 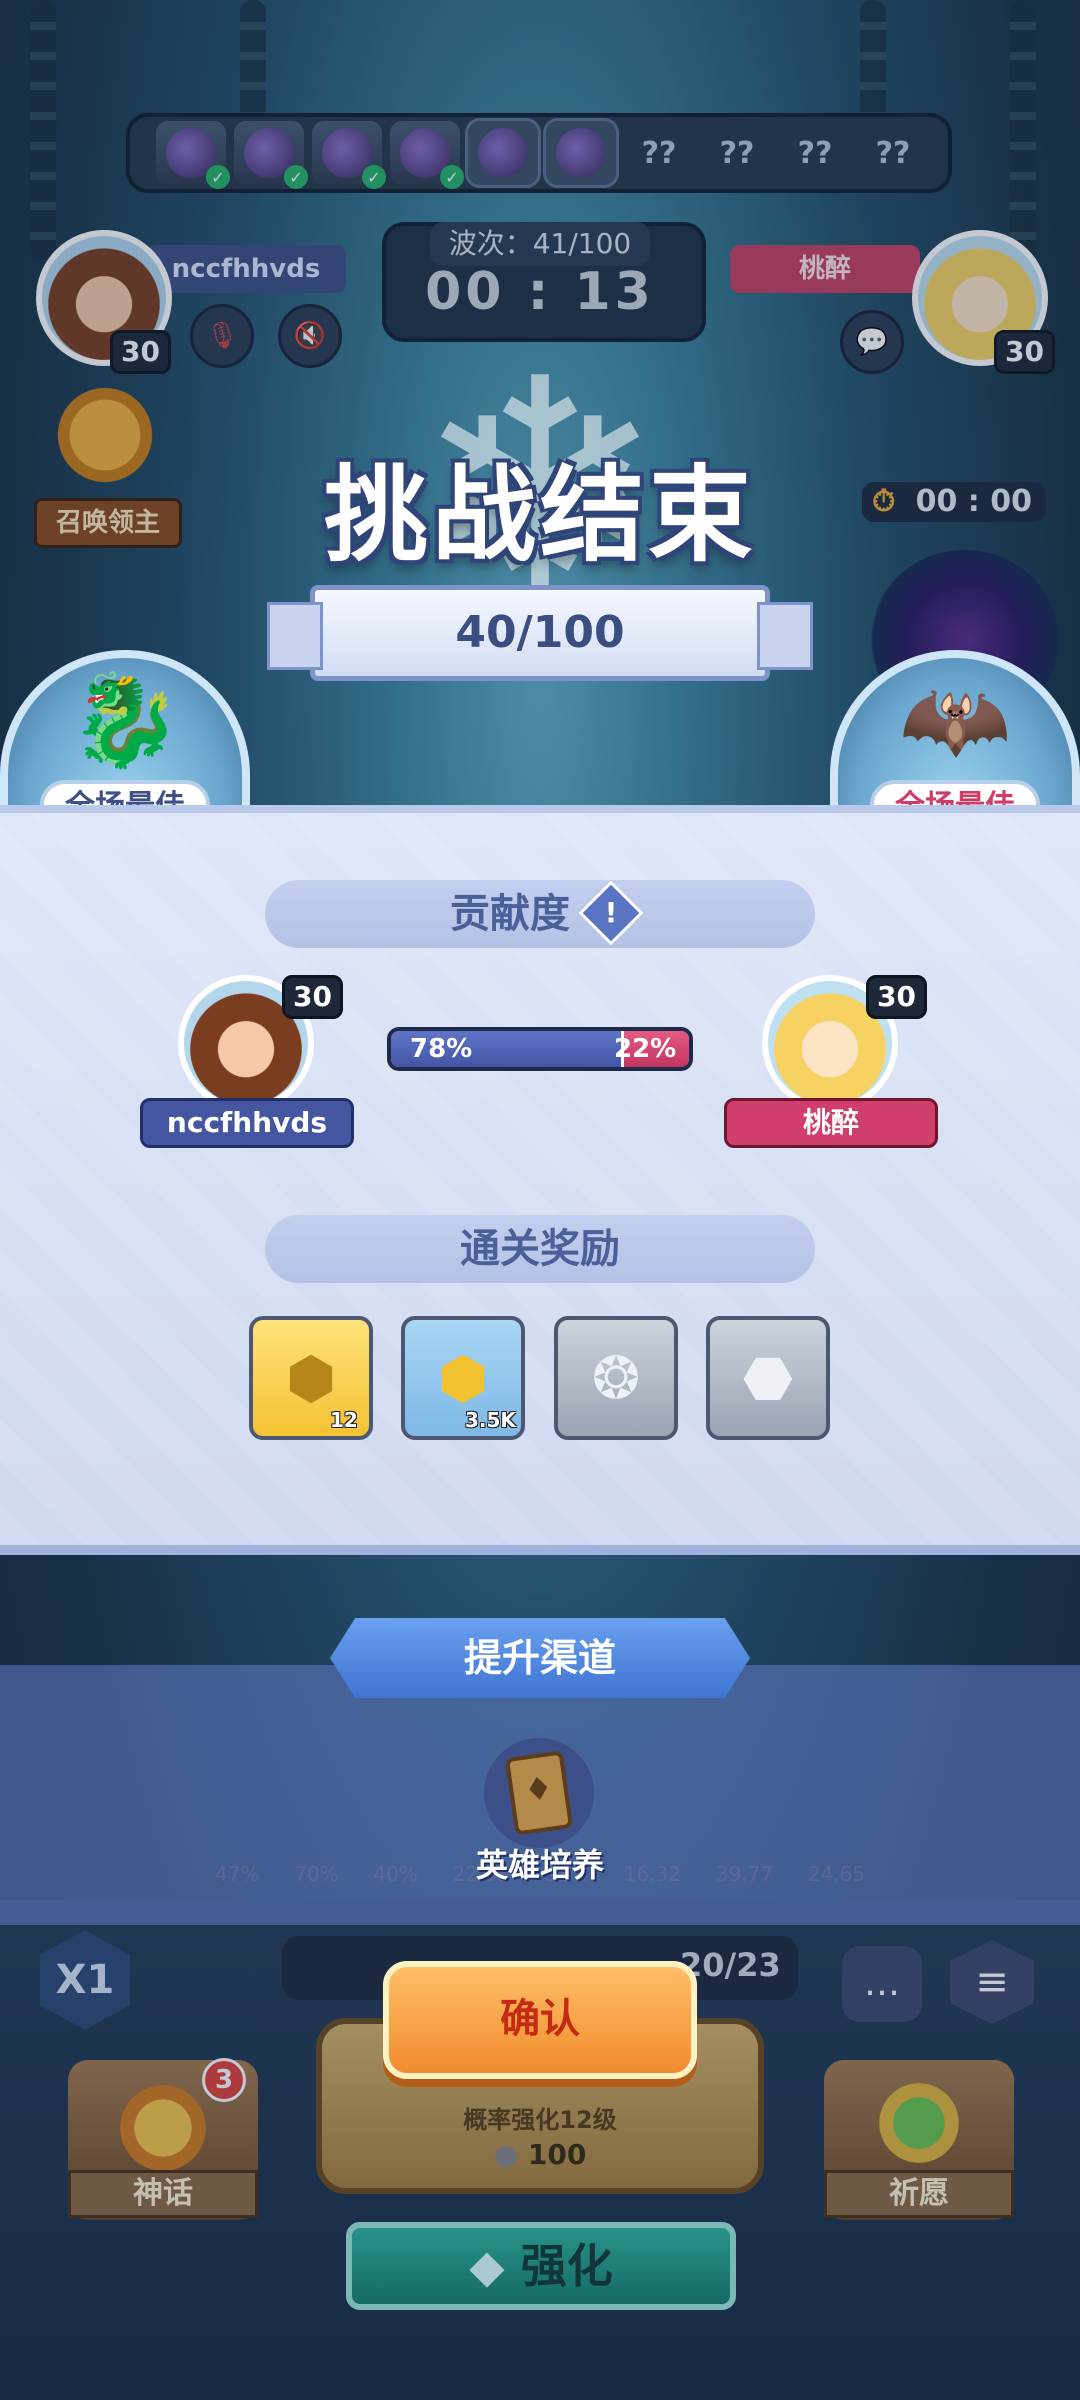 I want to click on hero-card-icon: ♦, so click(x=539, y=1793).